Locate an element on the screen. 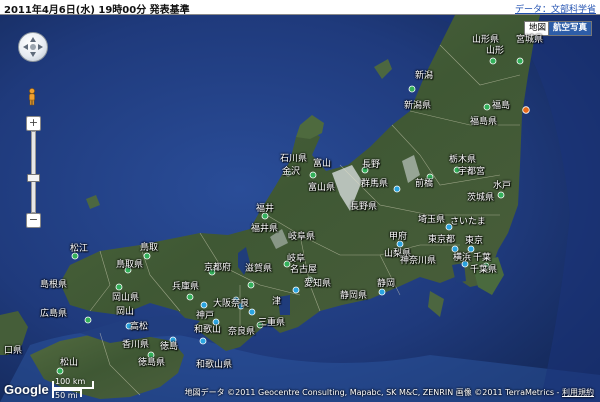  label-ibaraki-pref: 茨城県 is located at coordinates (481, 198).